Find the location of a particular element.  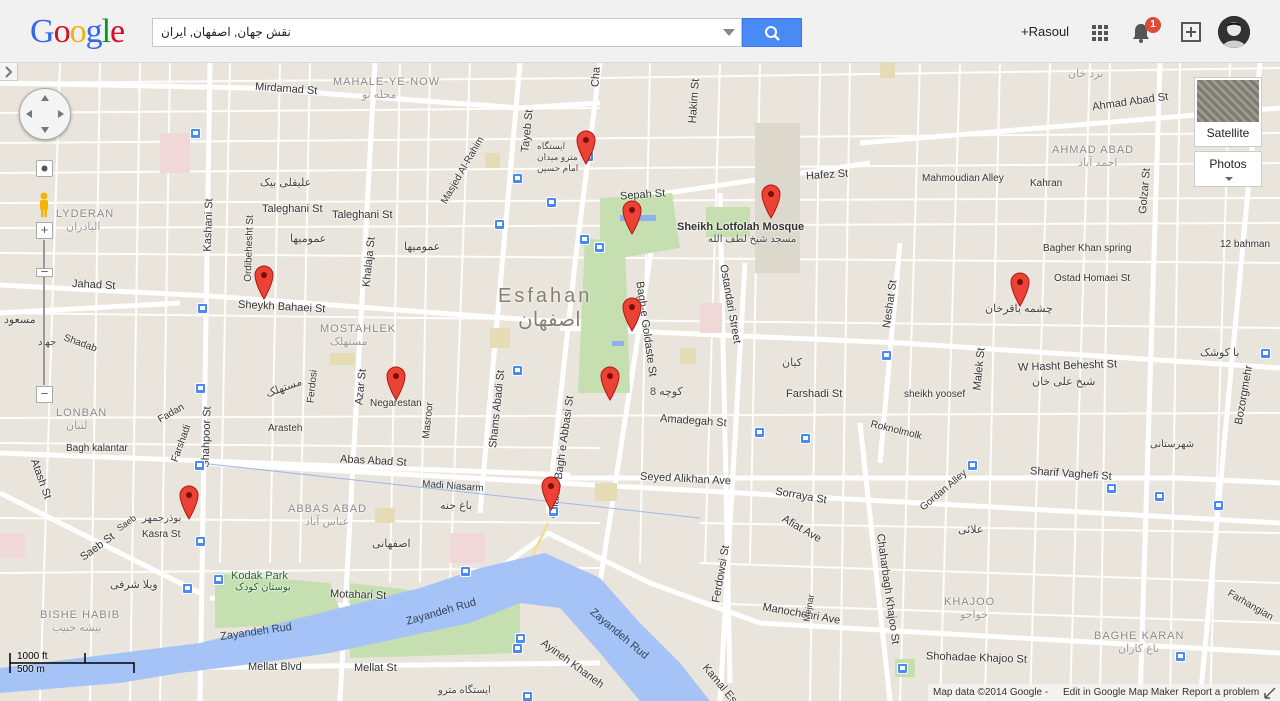

report-problem-link: Report a problem is located at coordinates (1220, 692).